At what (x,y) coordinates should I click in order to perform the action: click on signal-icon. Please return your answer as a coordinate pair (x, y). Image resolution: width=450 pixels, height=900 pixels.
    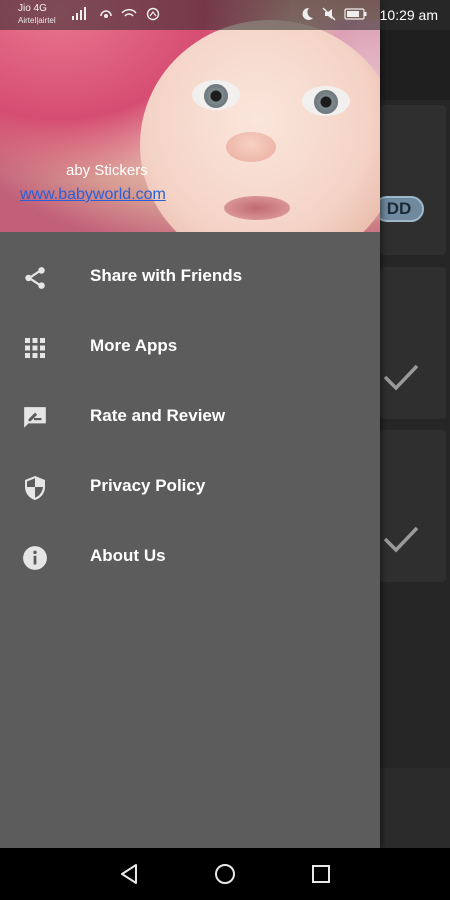
    Looking at the image, I should click on (79, 13).